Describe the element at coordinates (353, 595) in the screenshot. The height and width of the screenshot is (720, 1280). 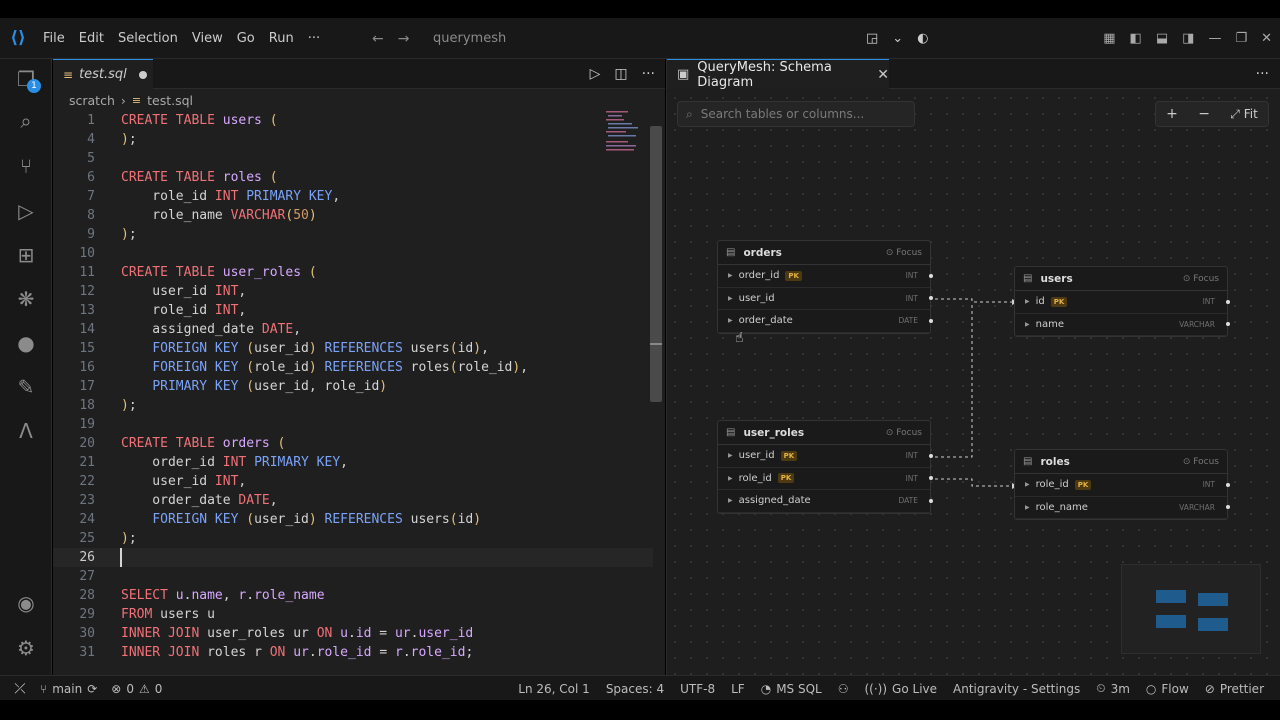
I see `code-line: 28 SELECT u.name, r.role_name` at that location.